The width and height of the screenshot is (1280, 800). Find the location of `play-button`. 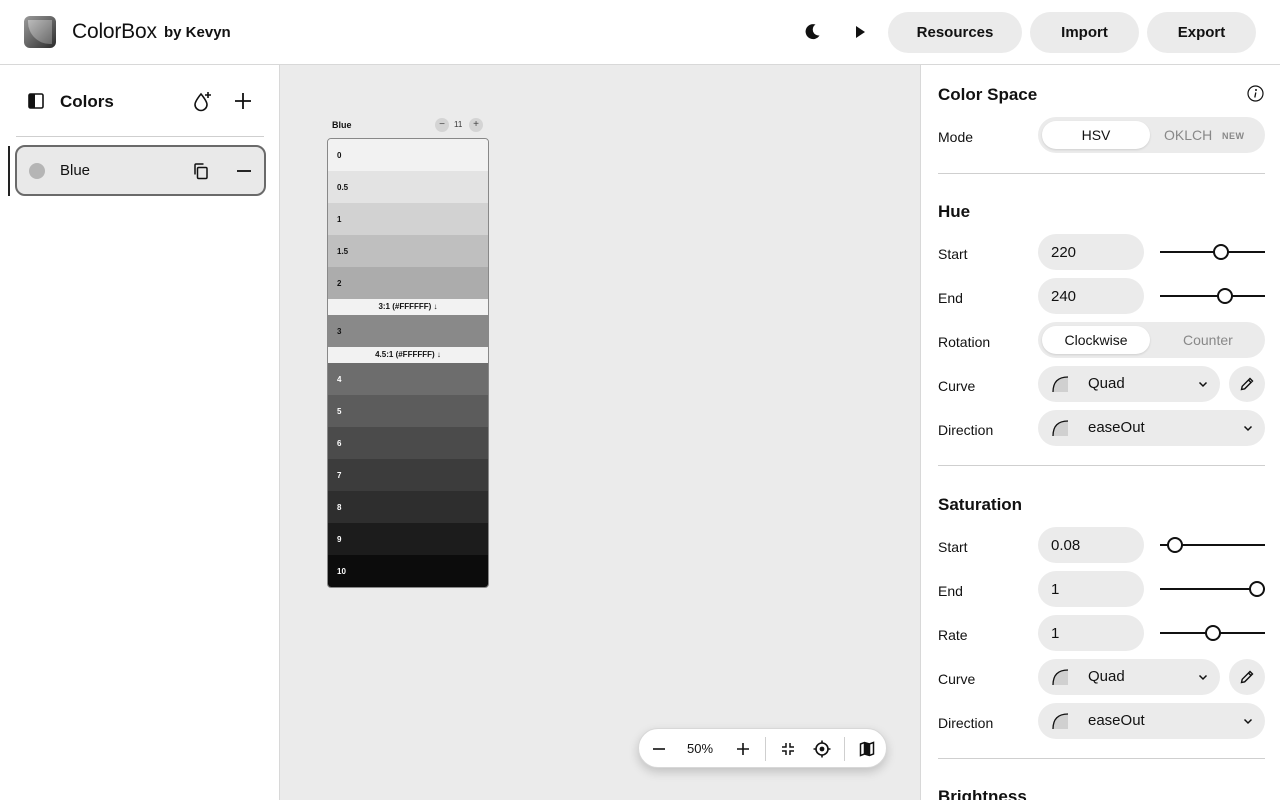

play-button is located at coordinates (860, 32).